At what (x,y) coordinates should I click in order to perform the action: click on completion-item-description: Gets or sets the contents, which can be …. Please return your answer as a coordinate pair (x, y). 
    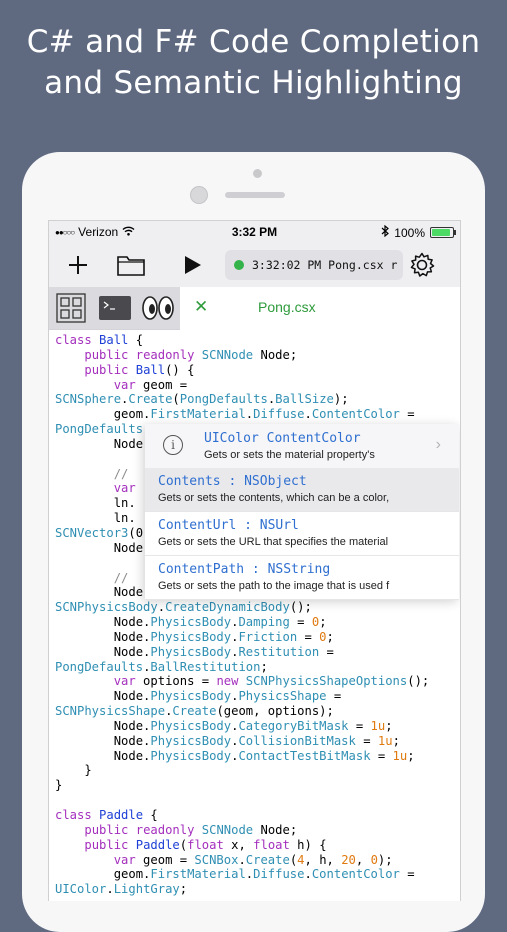
    Looking at the image, I should click on (274, 498).